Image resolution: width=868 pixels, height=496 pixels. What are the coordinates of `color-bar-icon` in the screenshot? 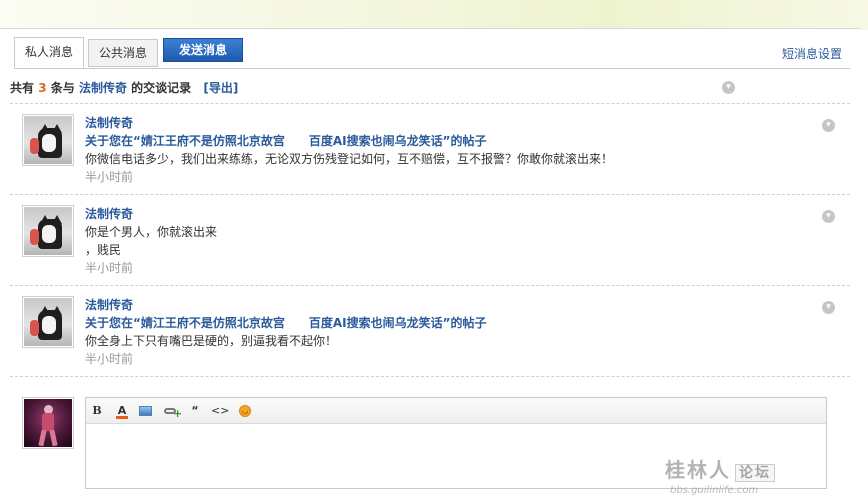 It's located at (122, 417).